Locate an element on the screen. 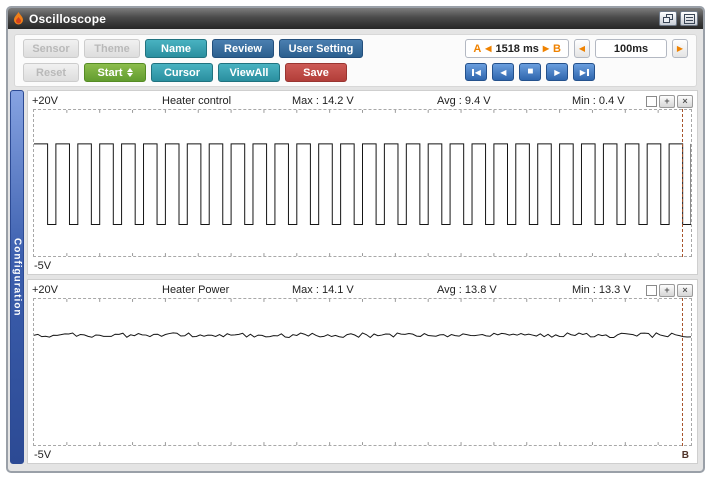 The height and width of the screenshot is (479, 711). panel-footer: -5V is located at coordinates (362, 264).